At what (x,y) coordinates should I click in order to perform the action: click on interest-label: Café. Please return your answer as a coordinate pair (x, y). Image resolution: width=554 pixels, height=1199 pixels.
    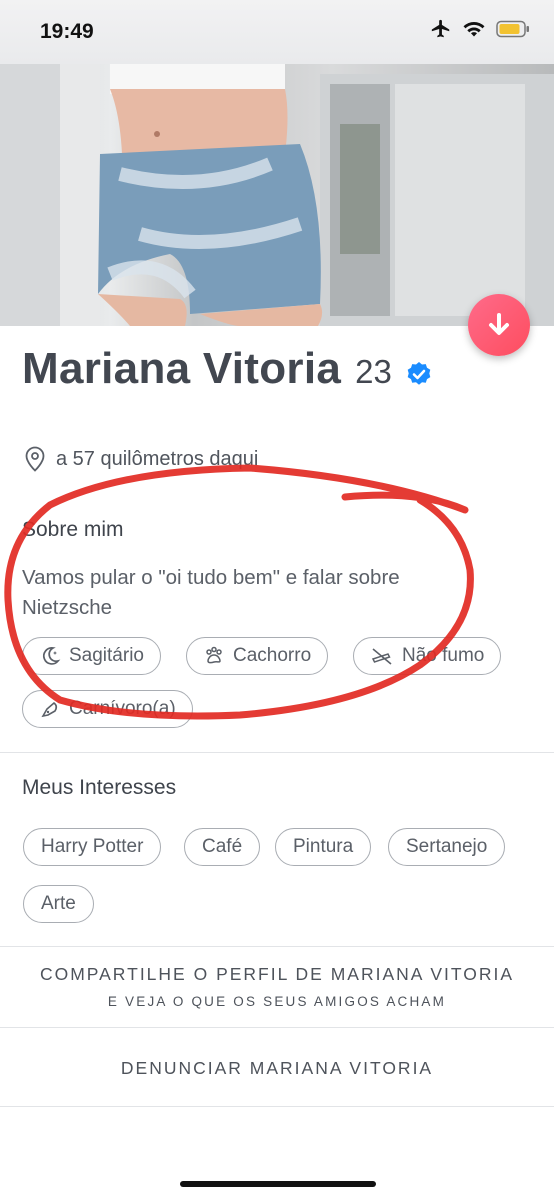
    Looking at the image, I should click on (222, 846).